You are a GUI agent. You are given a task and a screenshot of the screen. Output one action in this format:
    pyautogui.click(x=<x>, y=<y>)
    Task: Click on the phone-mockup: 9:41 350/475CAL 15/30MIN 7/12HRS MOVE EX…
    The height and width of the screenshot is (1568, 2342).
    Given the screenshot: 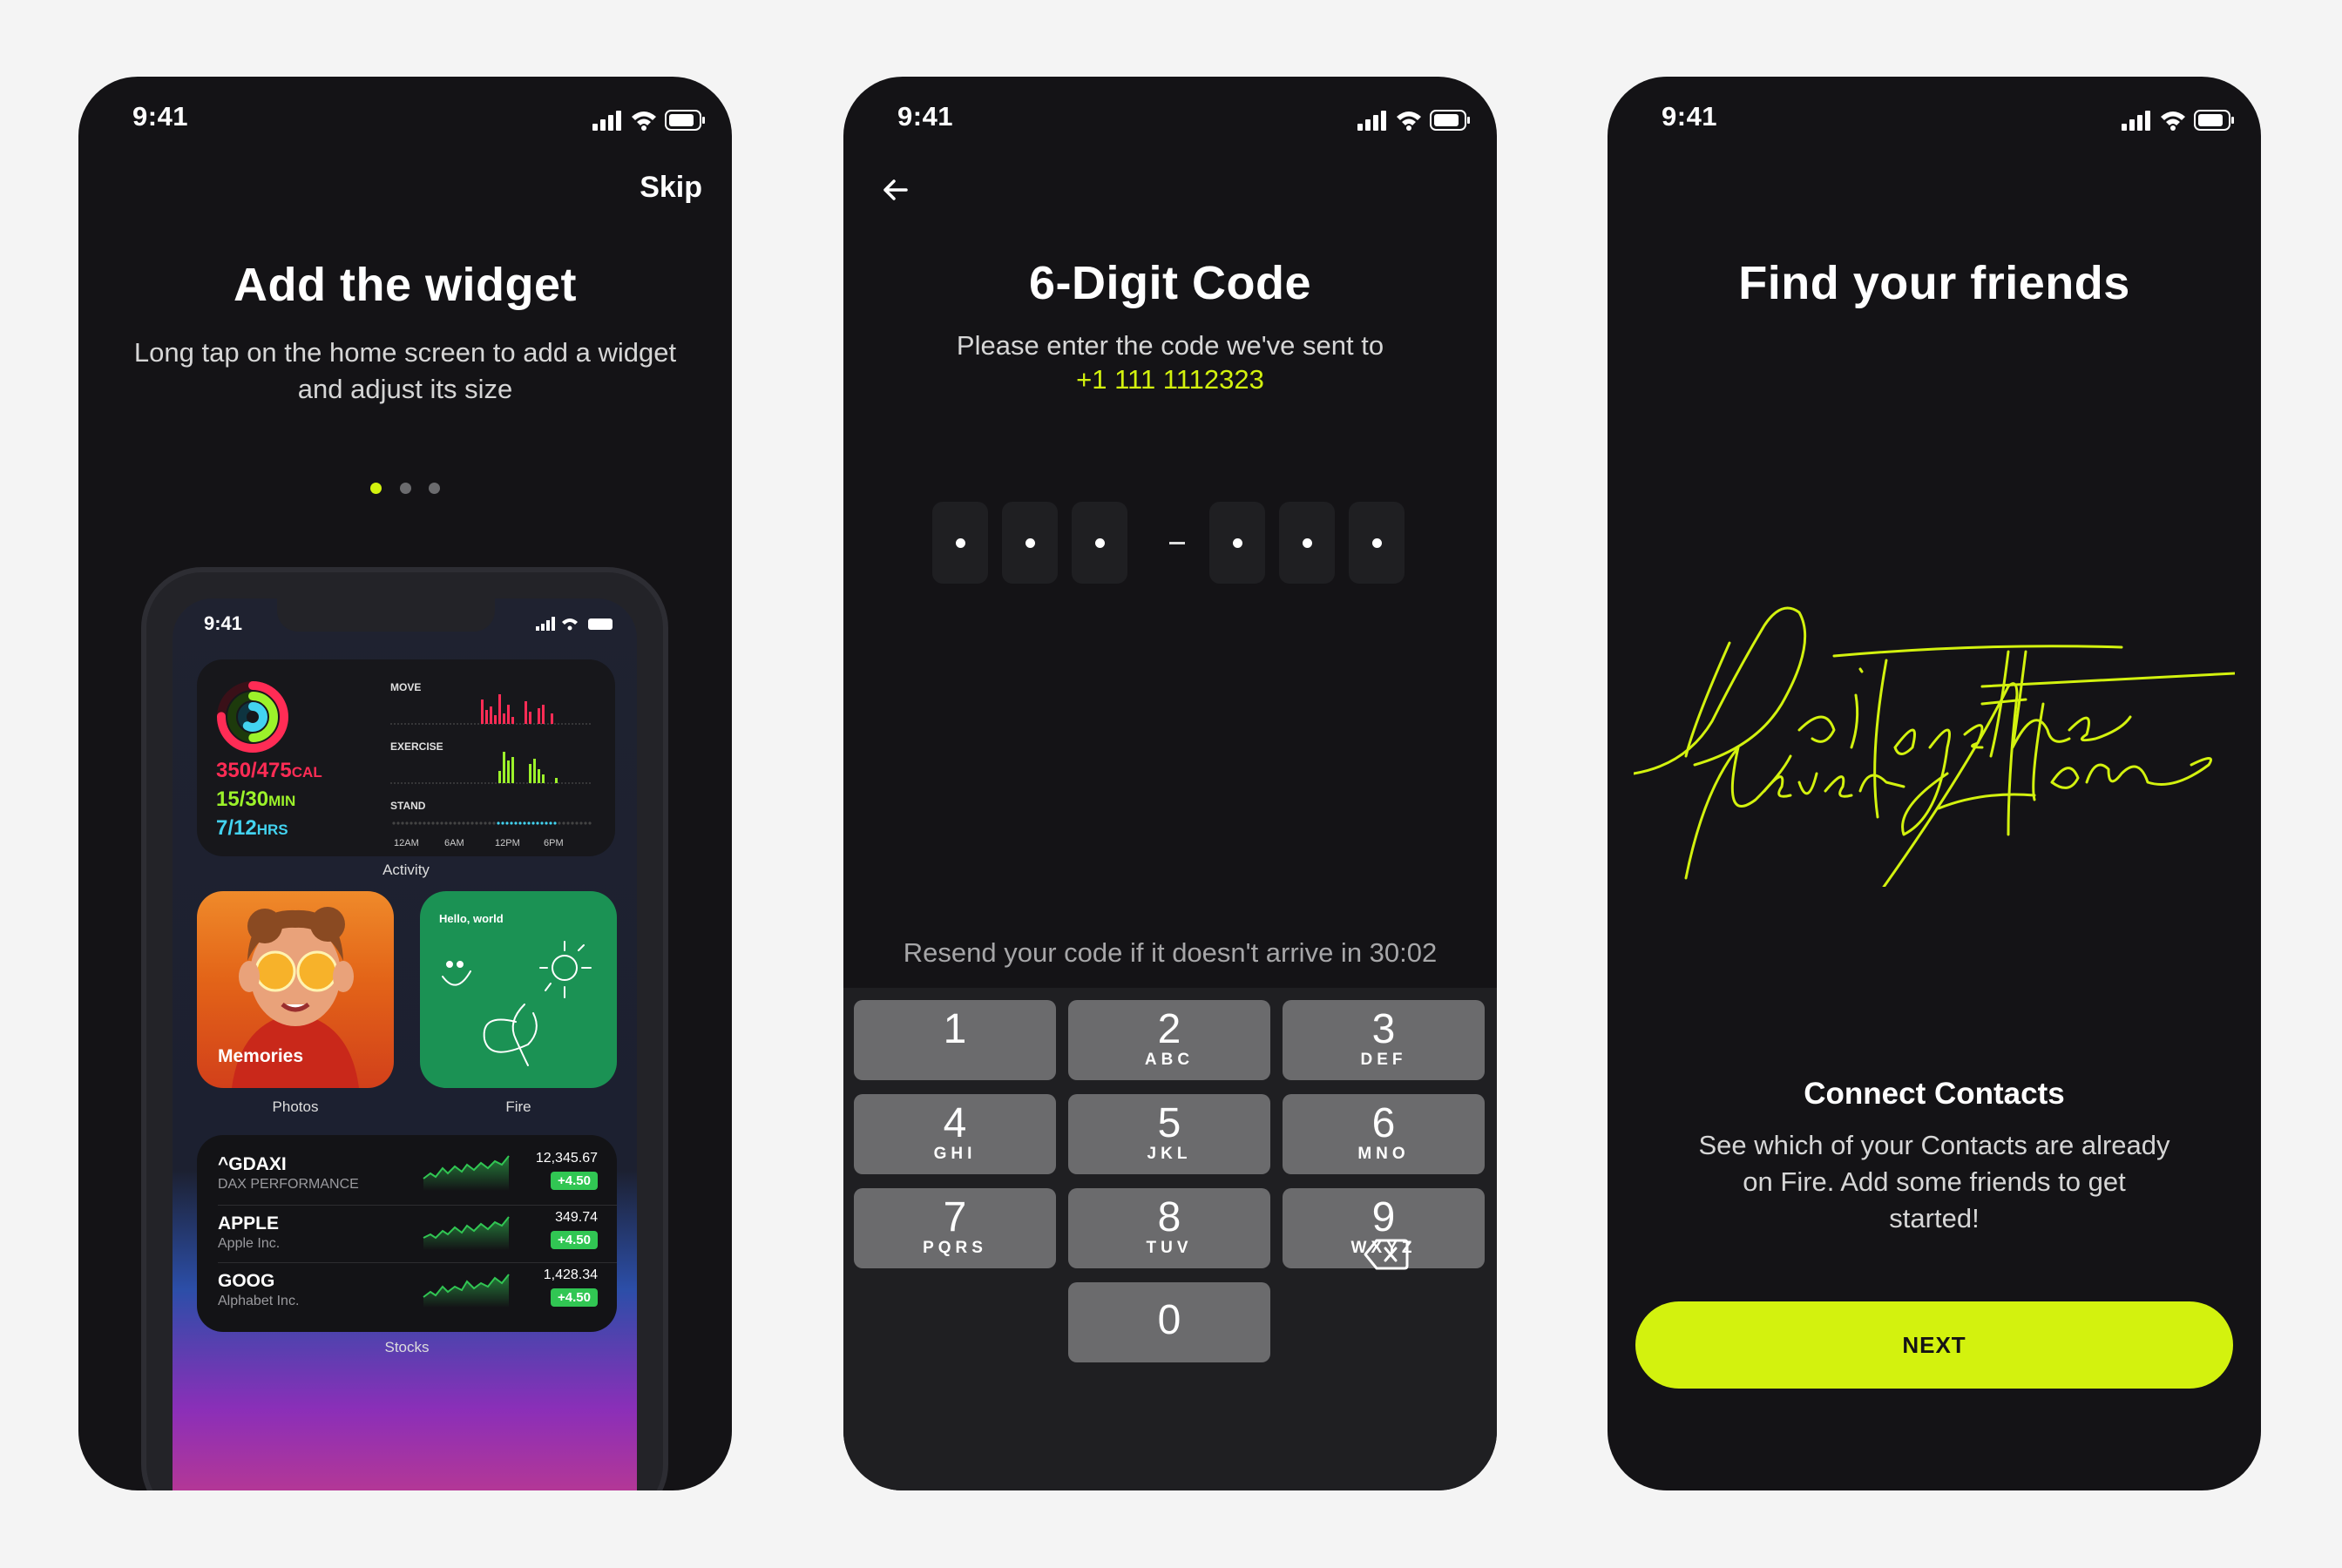 What is the action you would take?
    pyautogui.click(x=404, y=1028)
    